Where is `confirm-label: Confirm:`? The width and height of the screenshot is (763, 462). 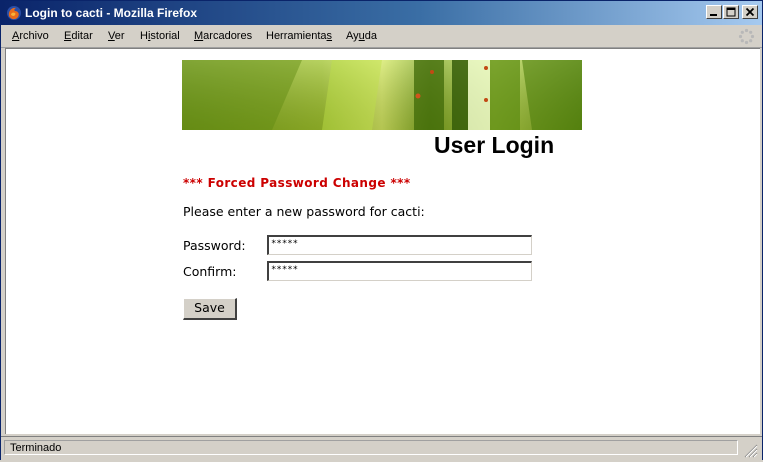 confirm-label: Confirm: is located at coordinates (210, 271).